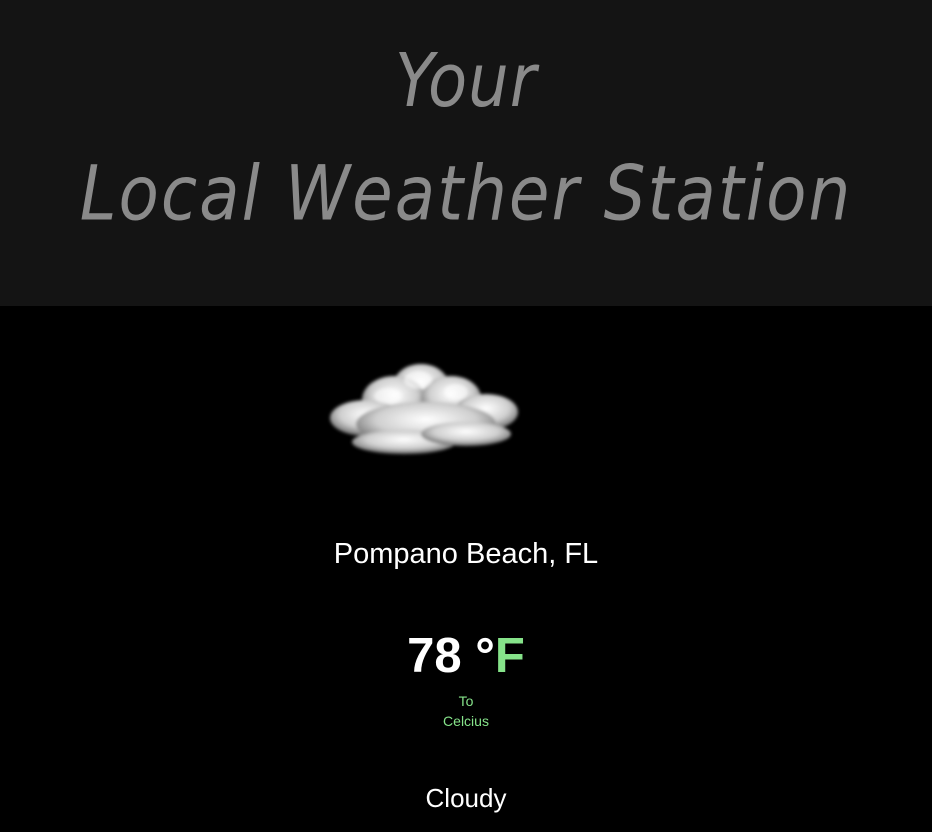  What do you see at coordinates (466, 711) in the screenshot?
I see `unit-toggle-button: To Celcius` at bounding box center [466, 711].